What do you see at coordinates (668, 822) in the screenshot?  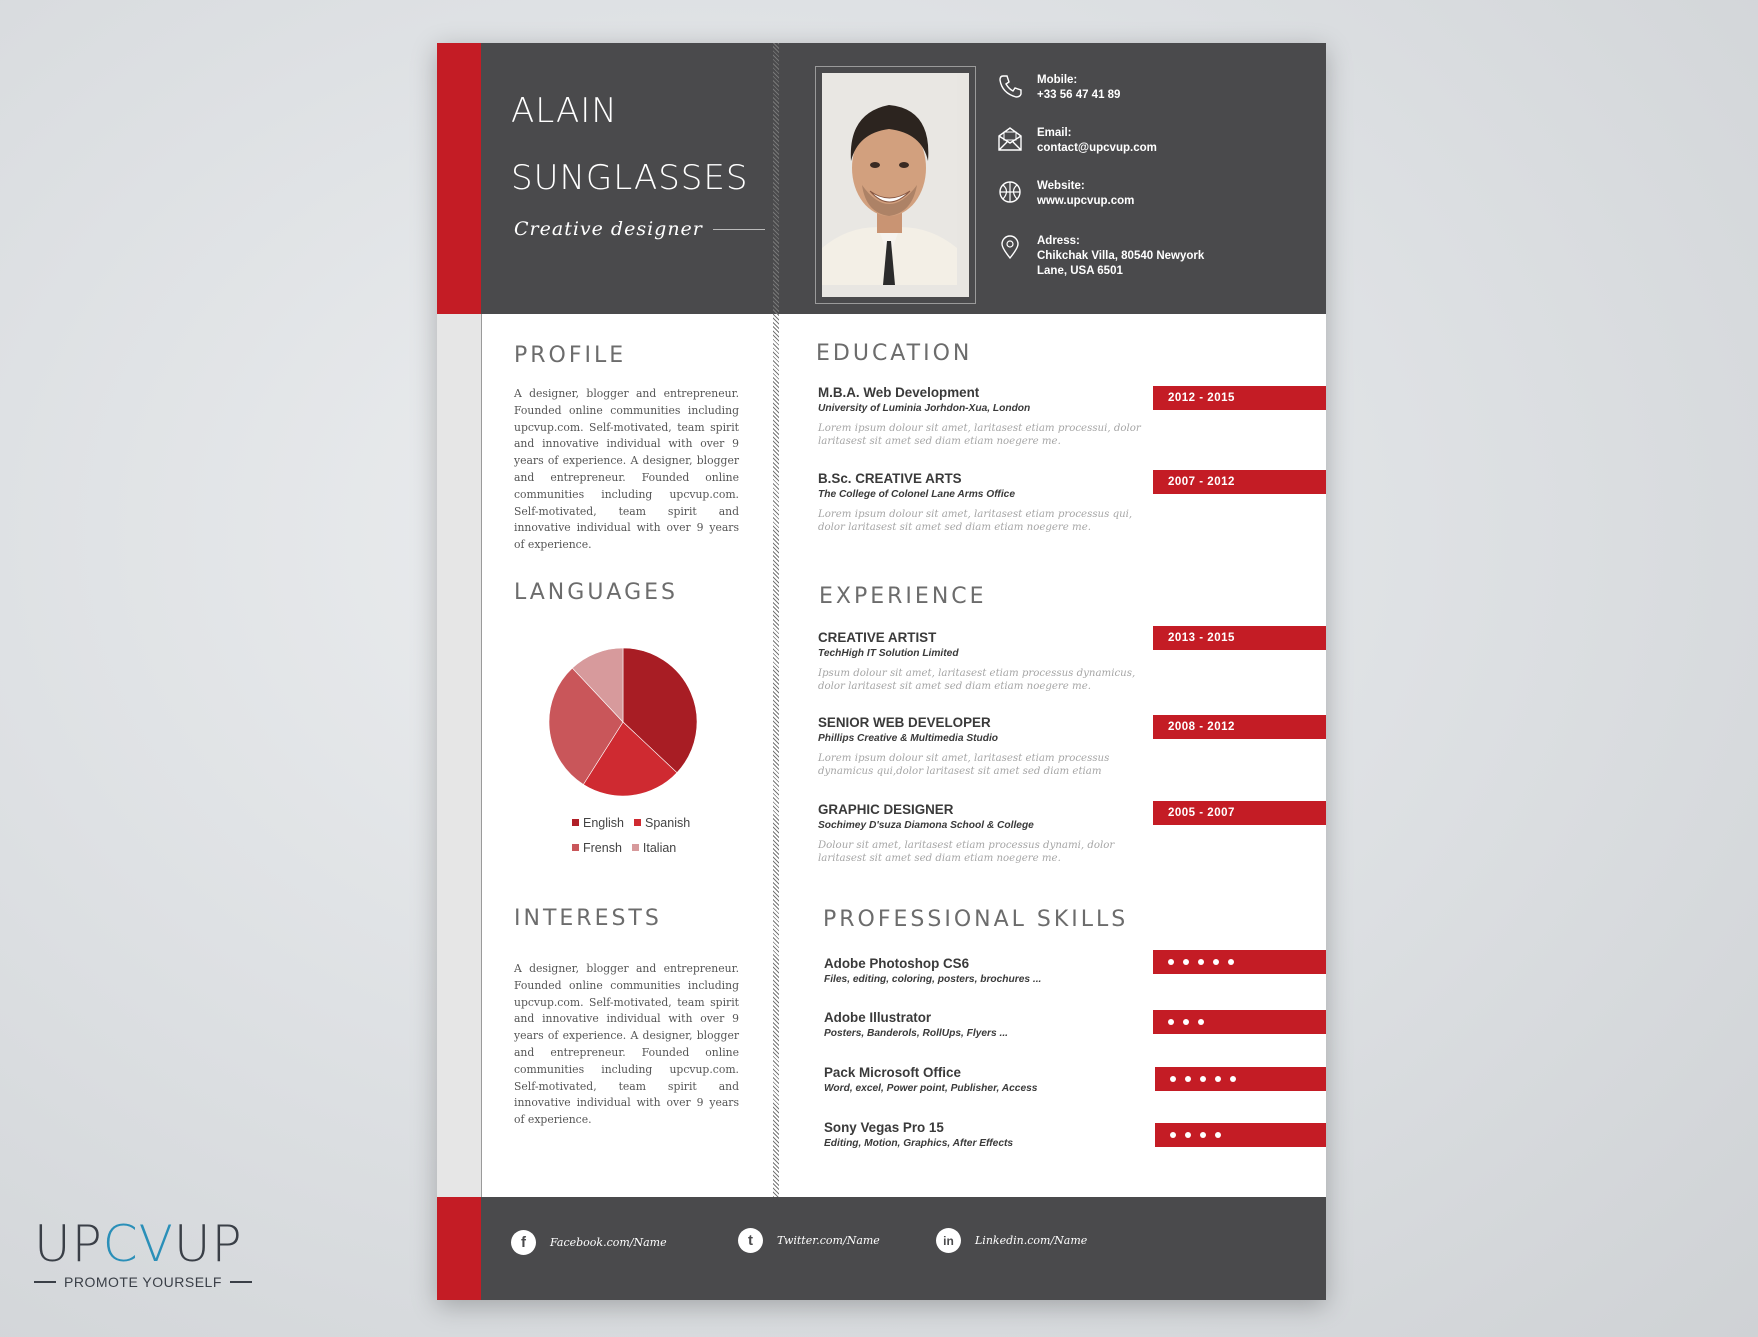 I see `legend-label: Spanish` at bounding box center [668, 822].